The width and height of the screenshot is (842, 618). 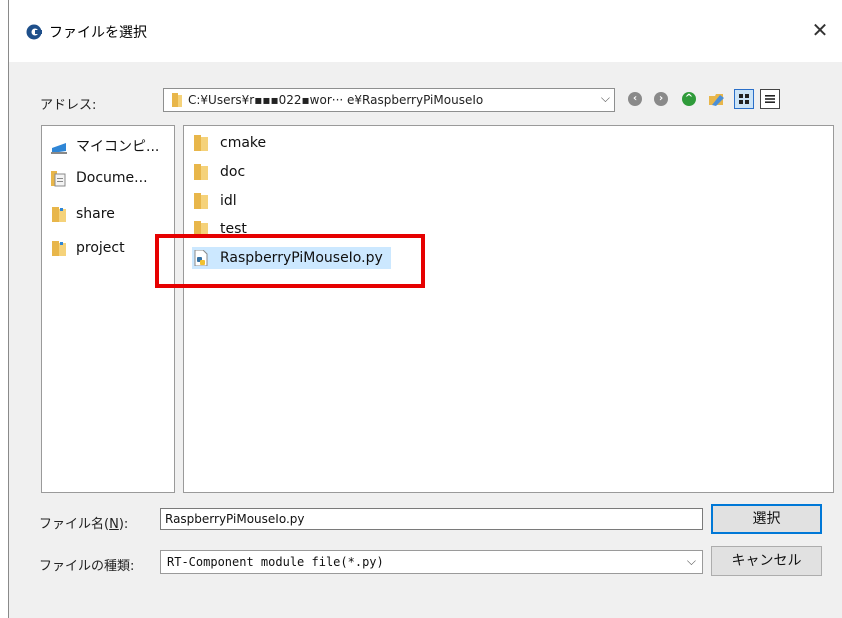 I want to click on title-bar: ファイルを選択 ✕, so click(x=425, y=31).